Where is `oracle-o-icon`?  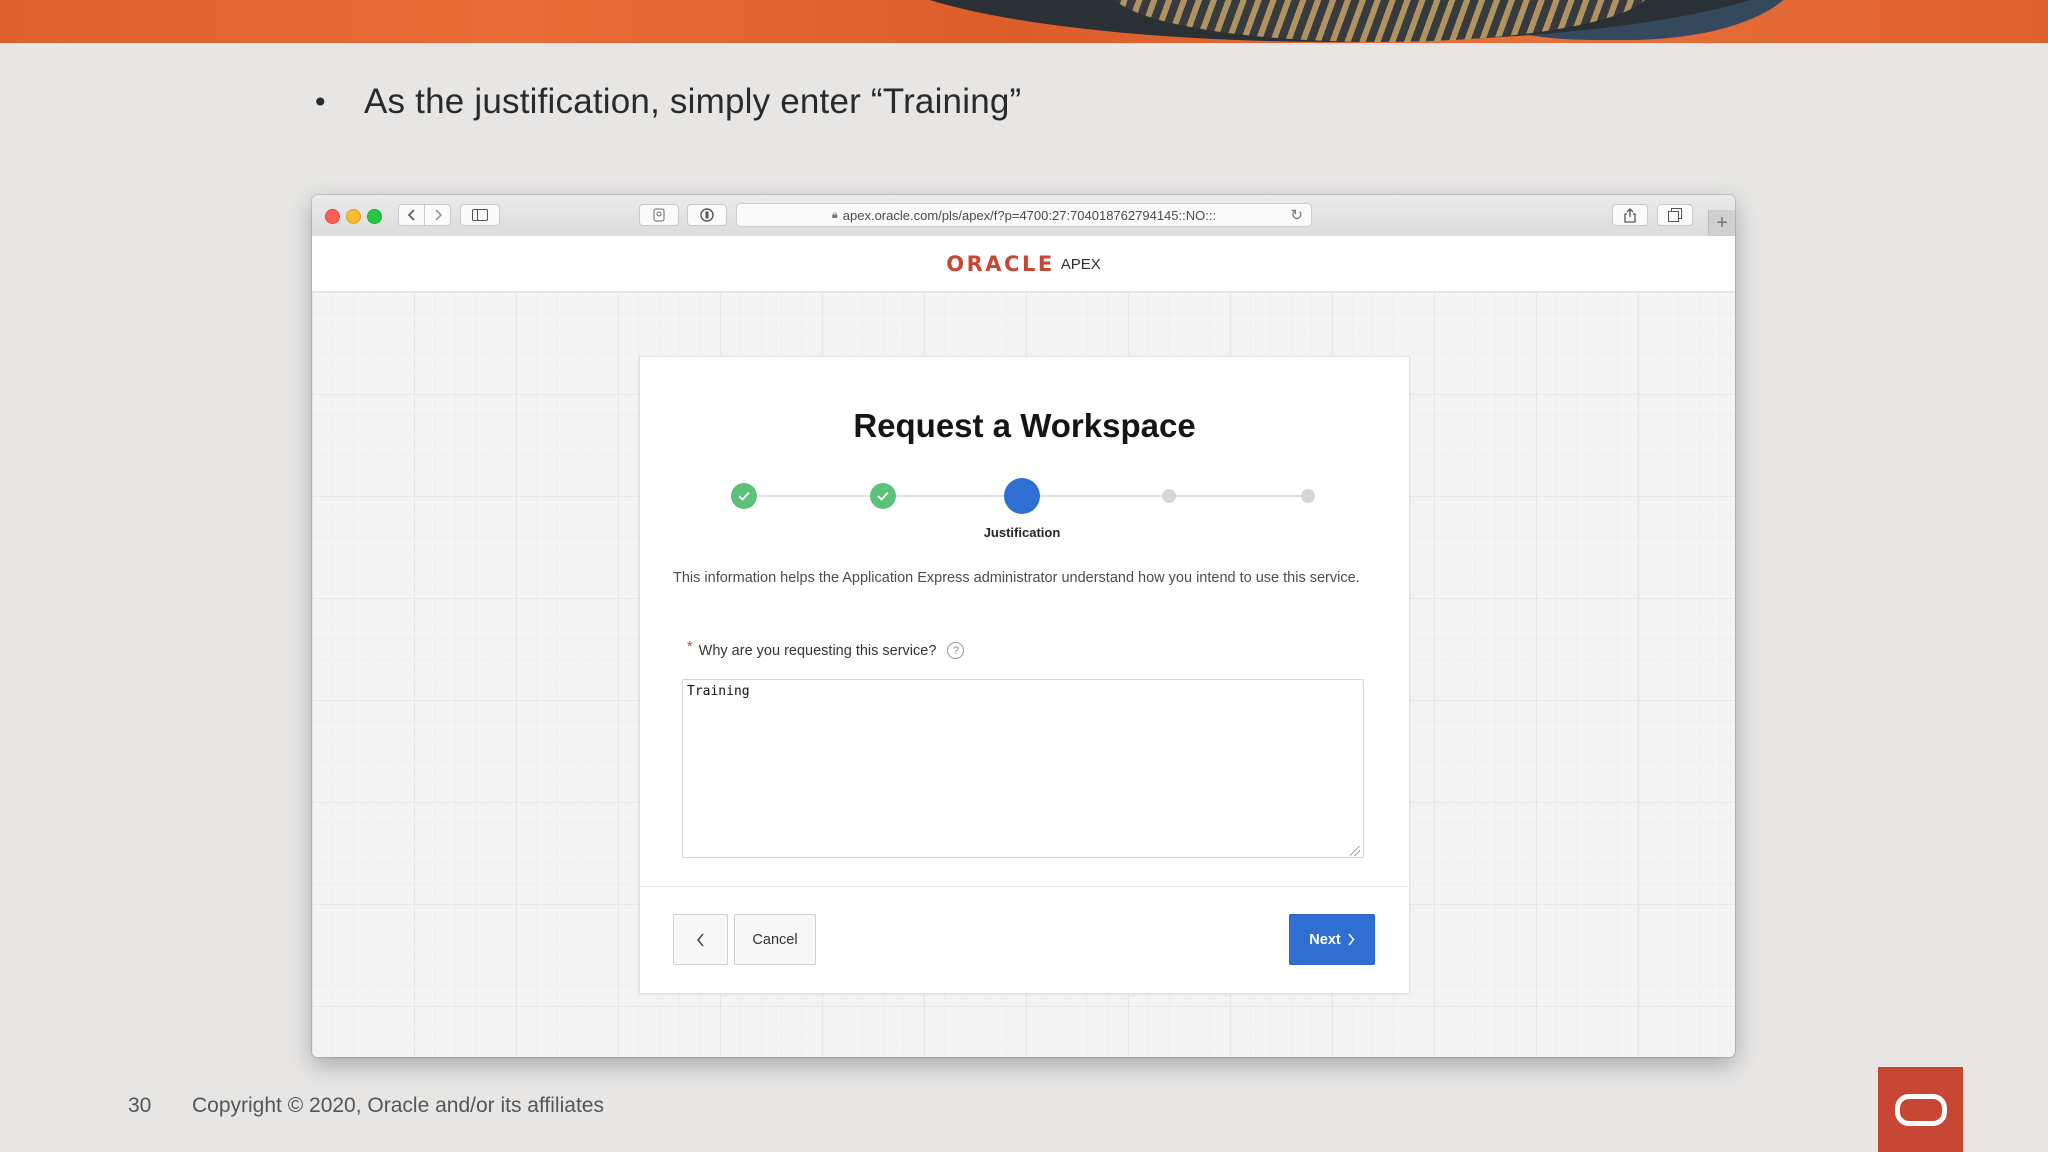 oracle-o-icon is located at coordinates (1920, 1109).